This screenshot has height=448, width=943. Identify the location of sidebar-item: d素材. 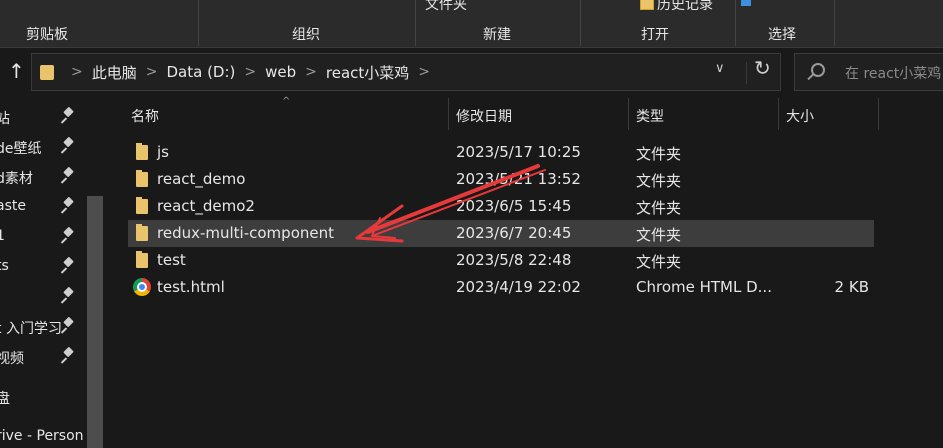
(44, 177).